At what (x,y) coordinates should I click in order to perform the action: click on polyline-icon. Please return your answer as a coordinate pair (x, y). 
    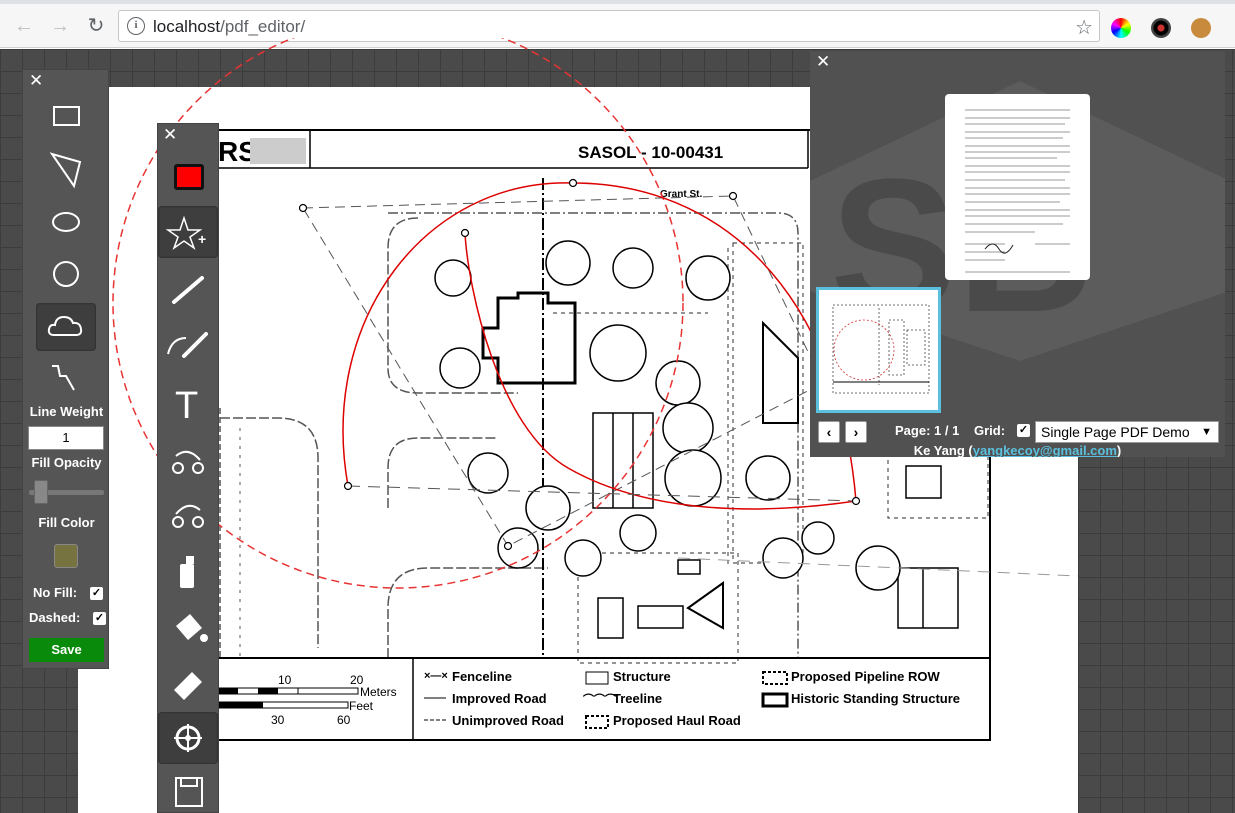
    Looking at the image, I should click on (63, 378).